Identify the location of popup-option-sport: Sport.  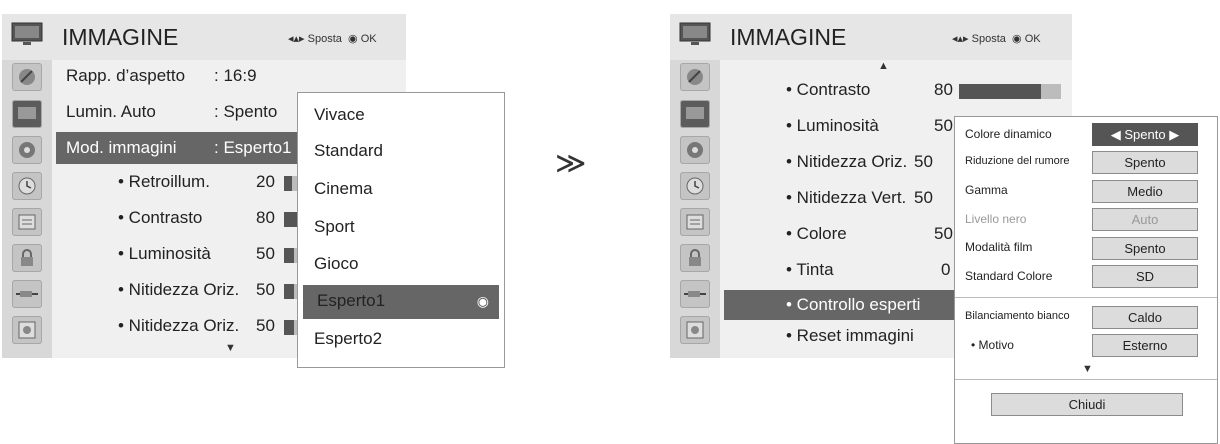
(334, 227).